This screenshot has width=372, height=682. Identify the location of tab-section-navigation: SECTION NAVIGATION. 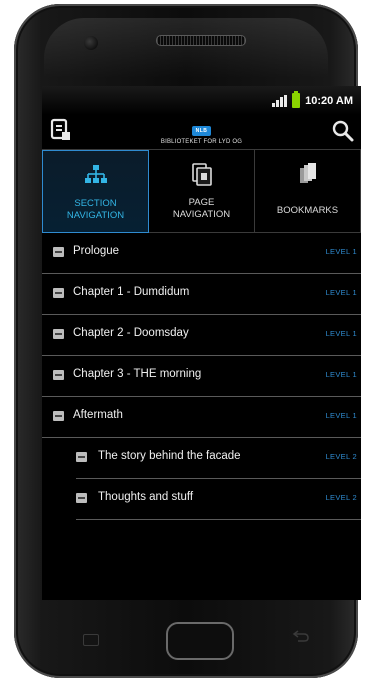
(95, 191).